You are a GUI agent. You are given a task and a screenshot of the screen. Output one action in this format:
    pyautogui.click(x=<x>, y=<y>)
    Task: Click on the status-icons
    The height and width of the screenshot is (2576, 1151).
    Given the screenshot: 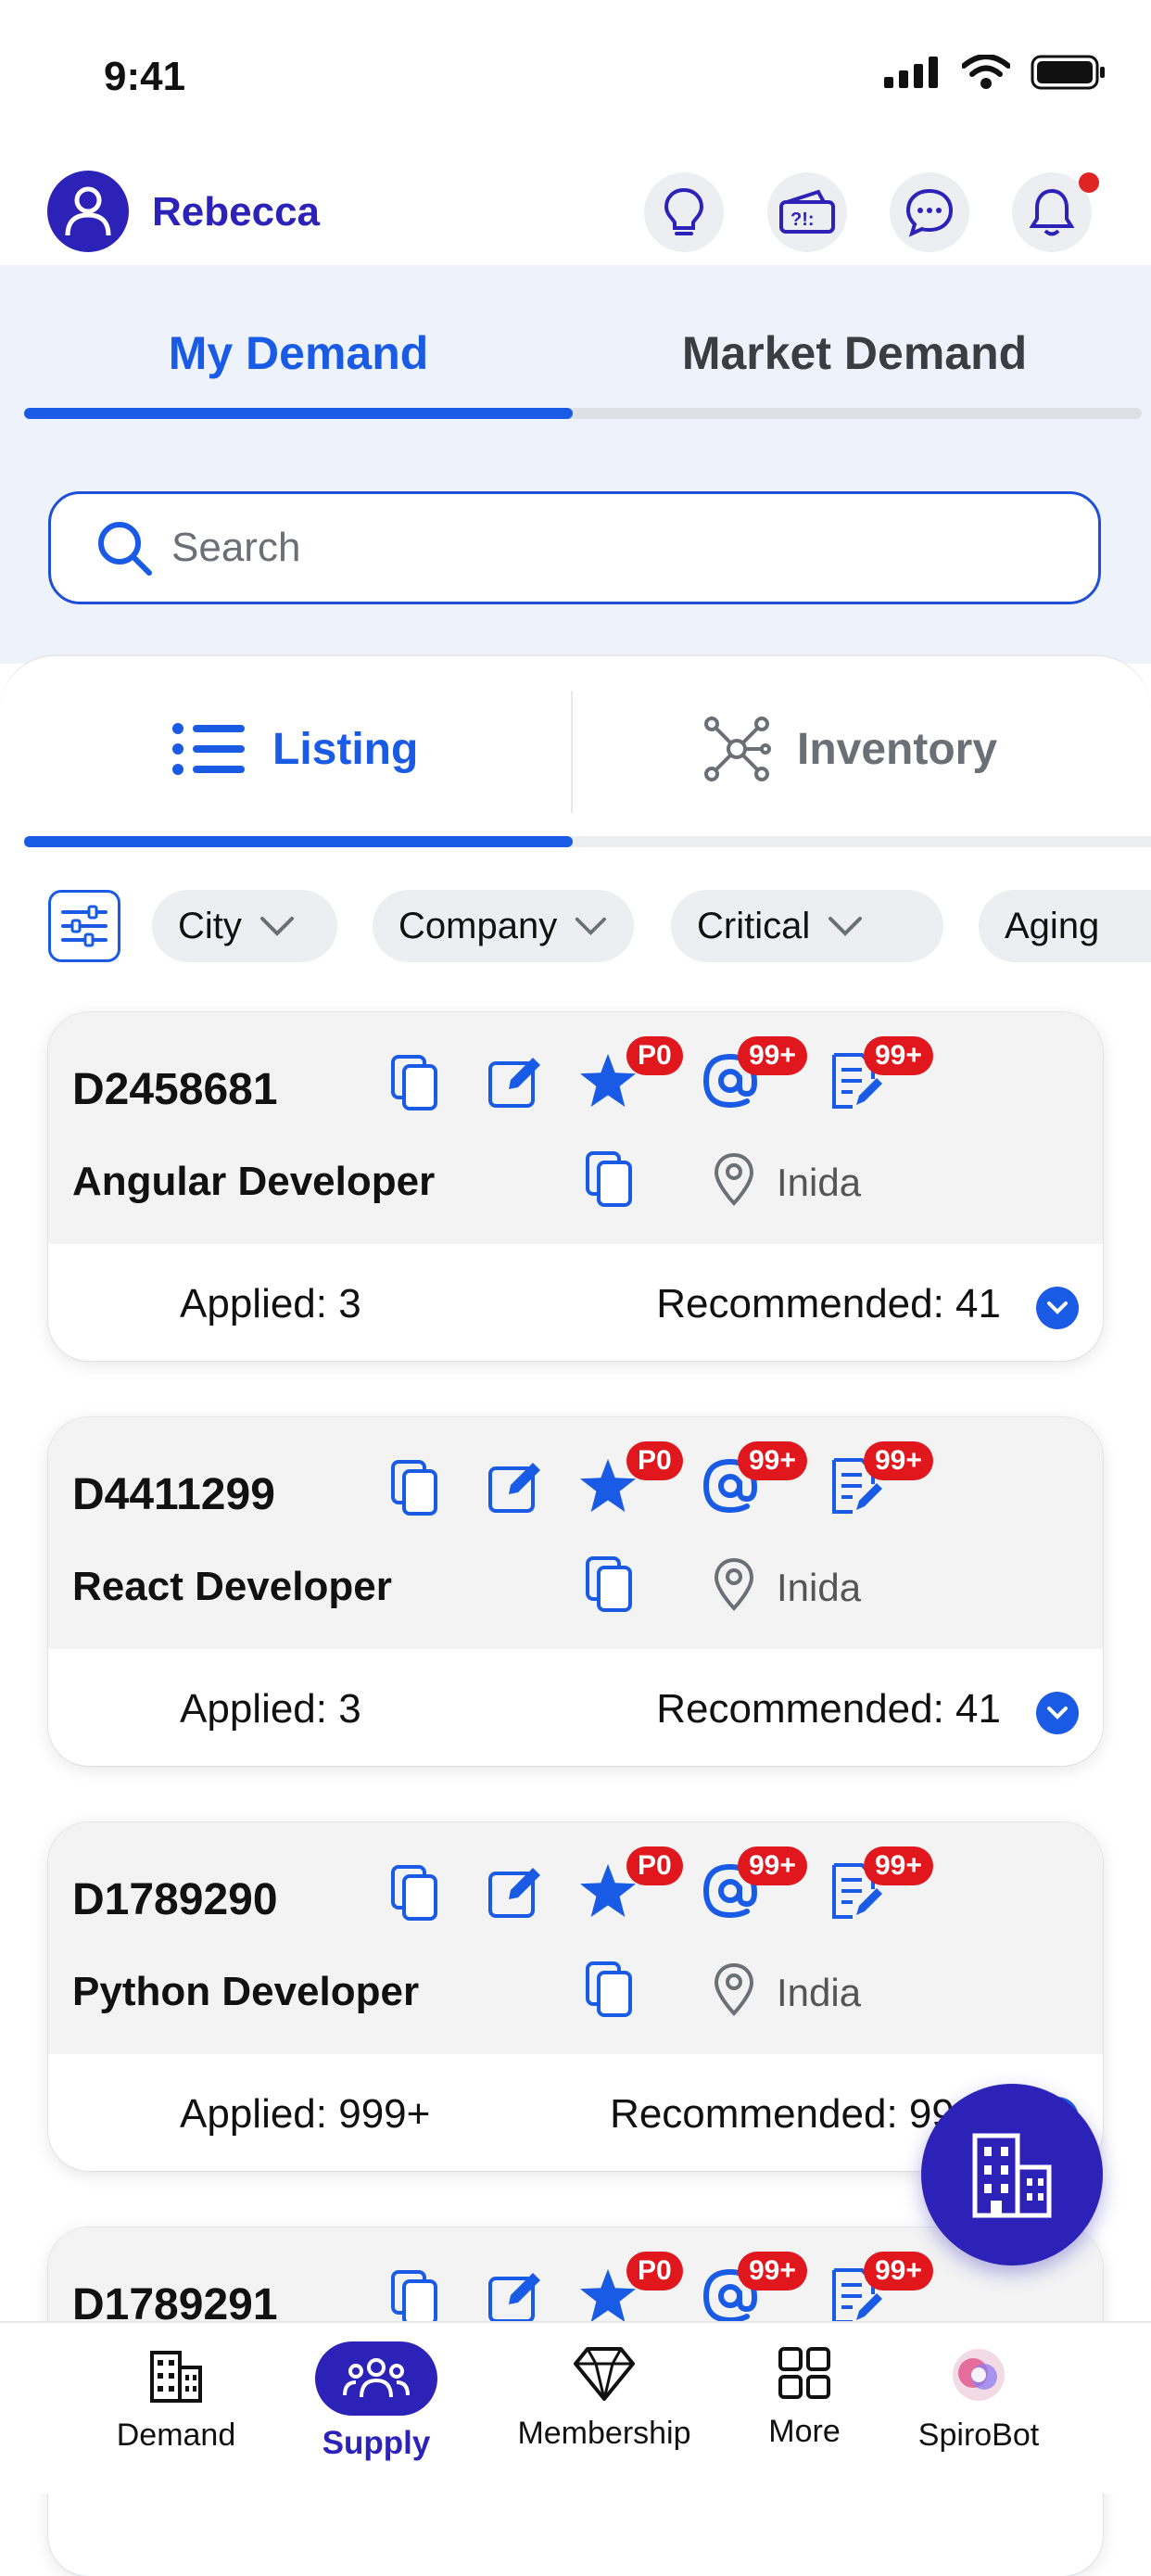 What is the action you would take?
    pyautogui.click(x=995, y=72)
    